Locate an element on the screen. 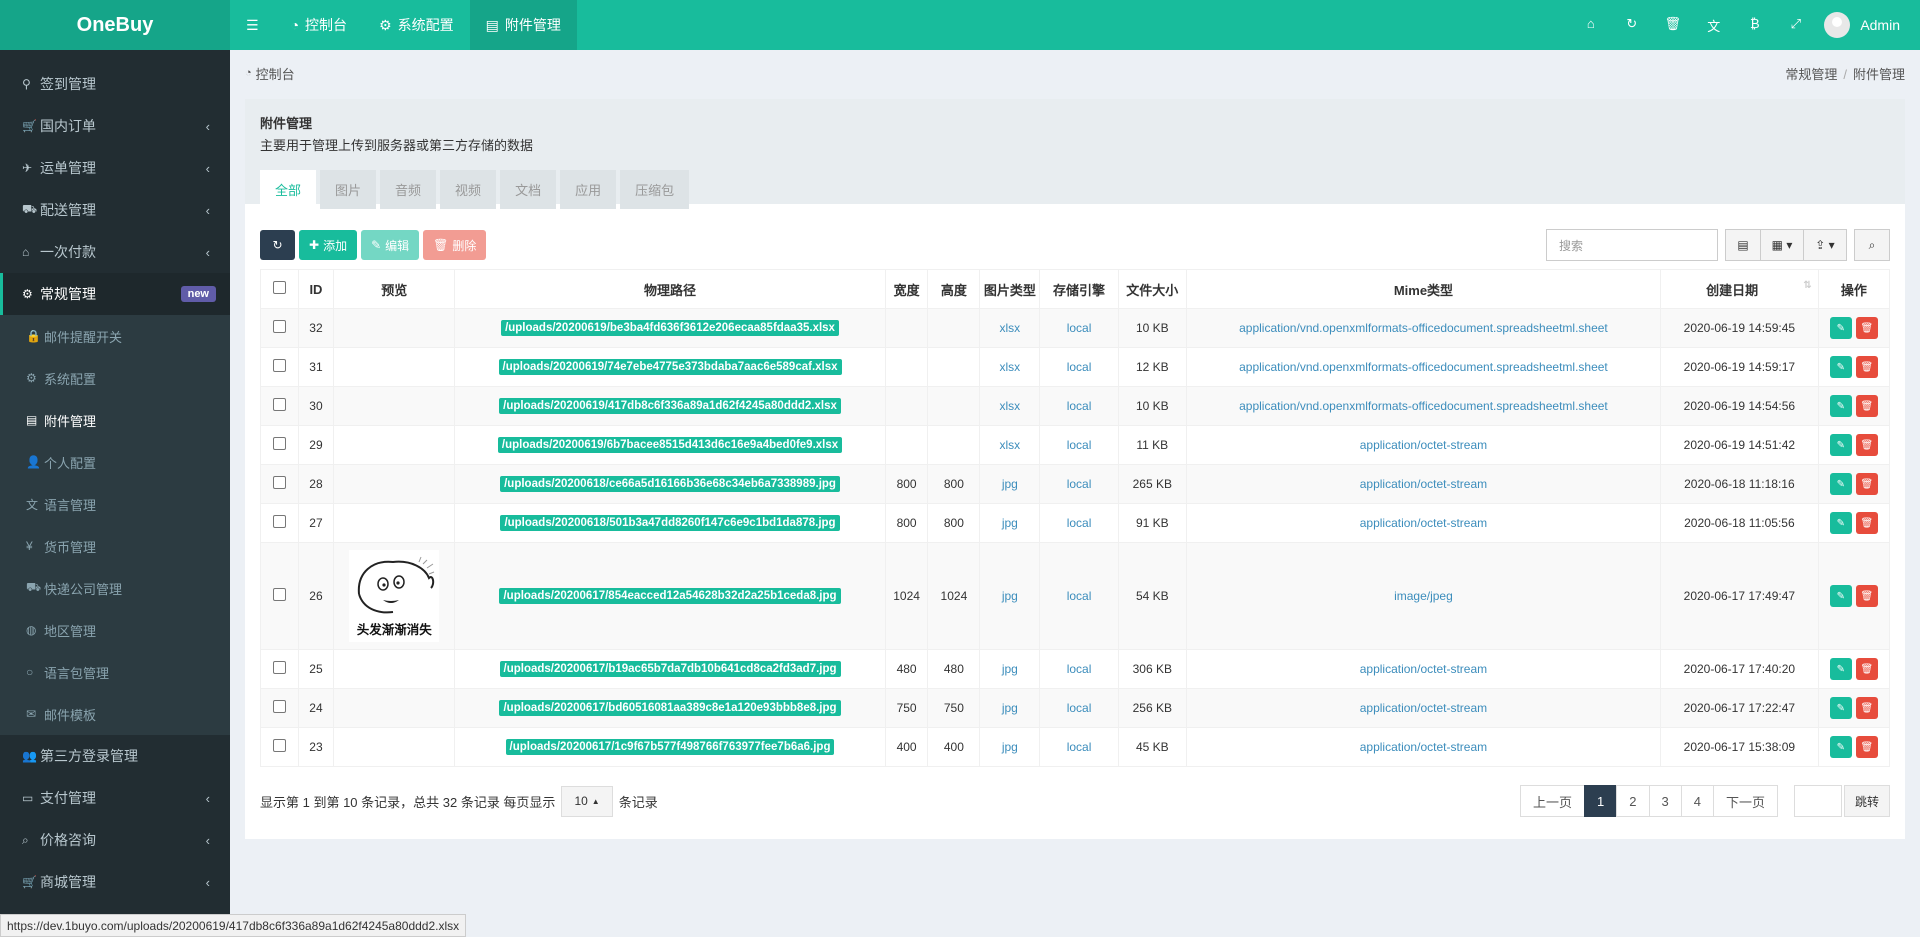 Image resolution: width=1920 pixels, height=937 pixels. page-size-dropdown: 10 ▲ is located at coordinates (587, 801).